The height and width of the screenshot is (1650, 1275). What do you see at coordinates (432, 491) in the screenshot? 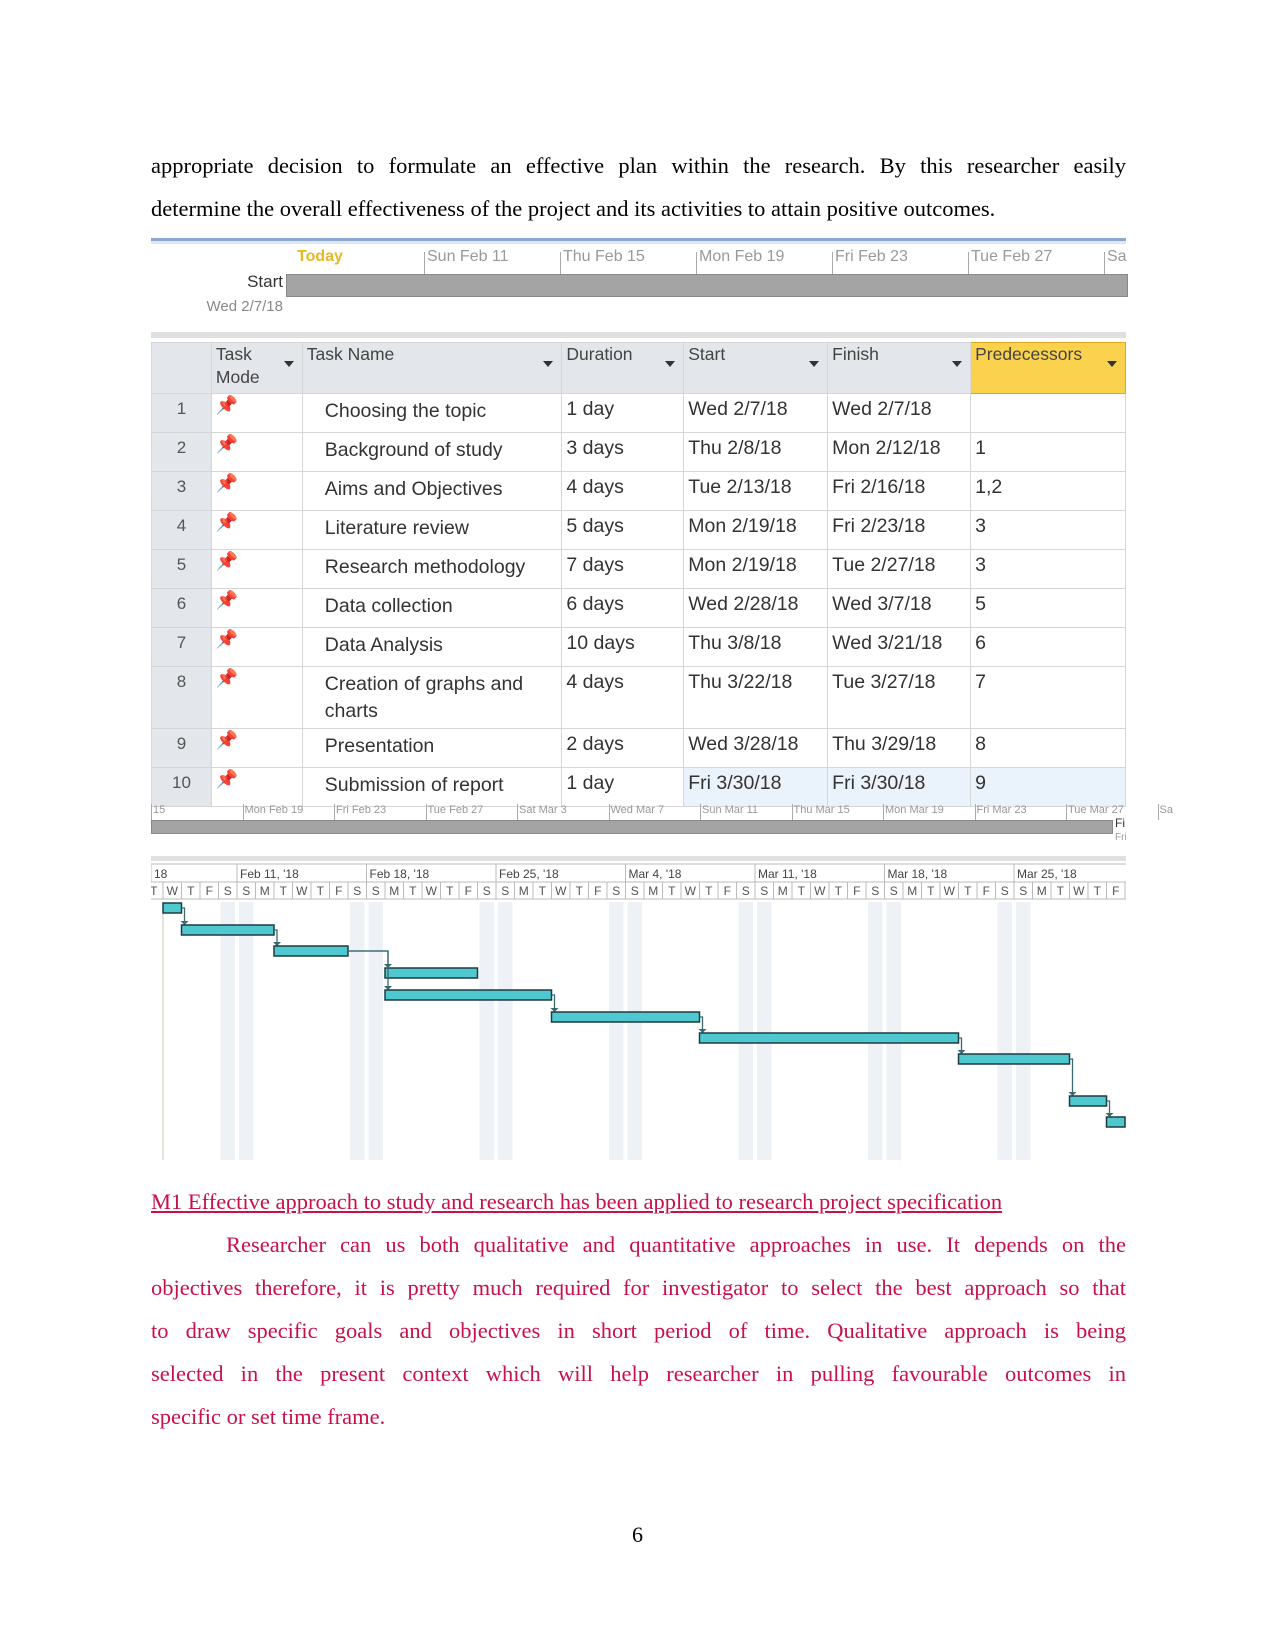
I see `task-name-cell: Aims and Objectives` at bounding box center [432, 491].